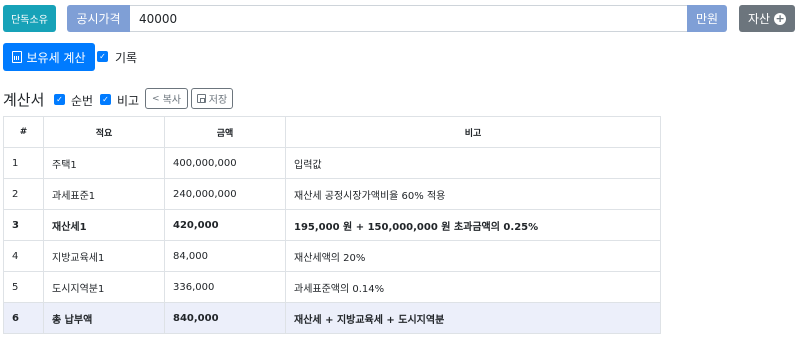  Describe the element at coordinates (707, 18) in the screenshot. I see `unit-label: 만원` at that location.